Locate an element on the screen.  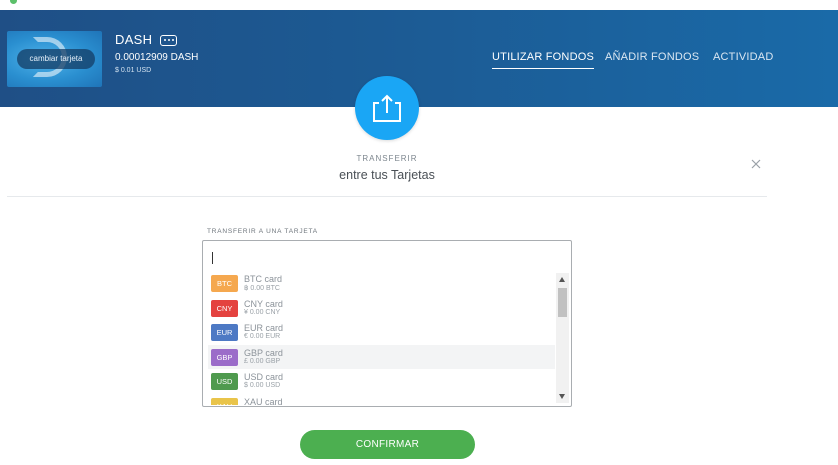
scroll-down-icon is located at coordinates (562, 396).